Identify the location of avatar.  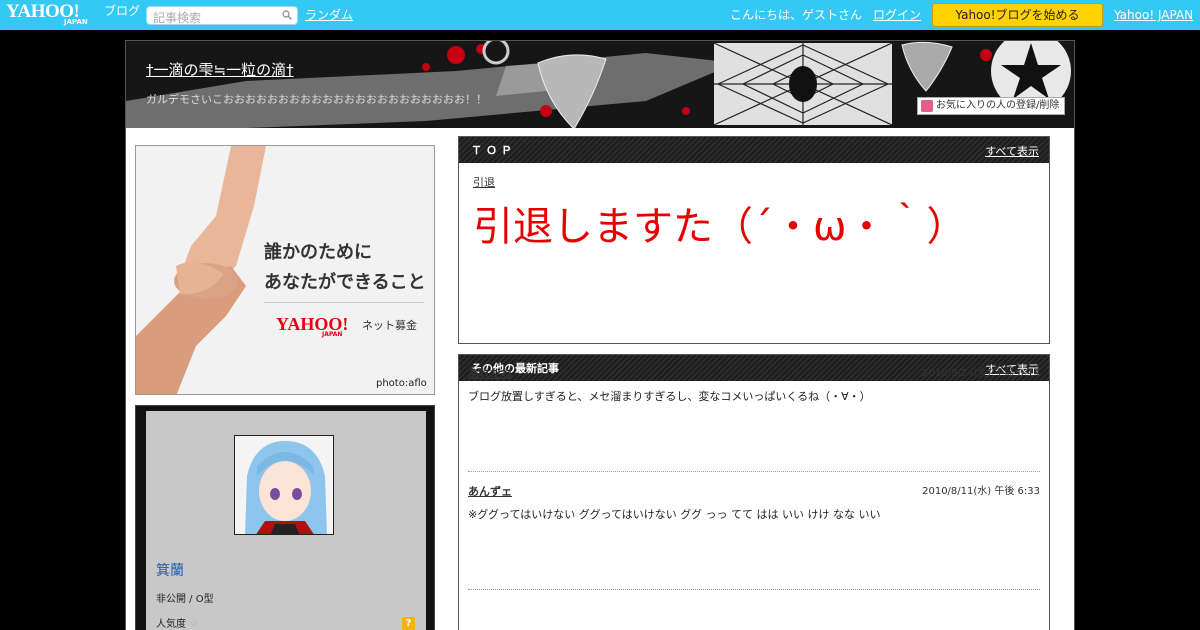
(284, 485).